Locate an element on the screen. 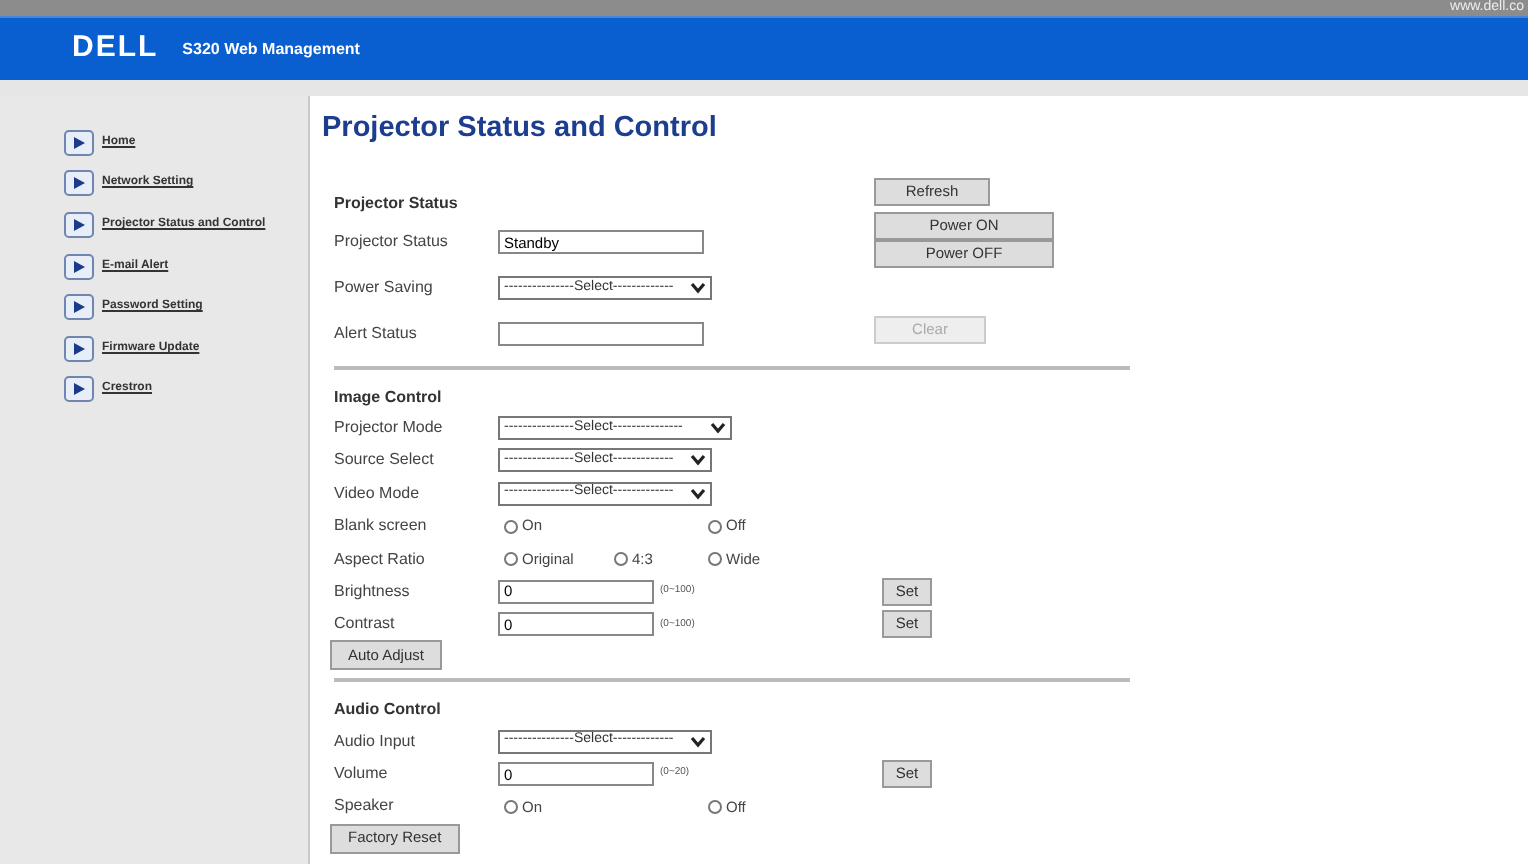 The height and width of the screenshot is (864, 1528). field-label: Speaker is located at coordinates (365, 806).